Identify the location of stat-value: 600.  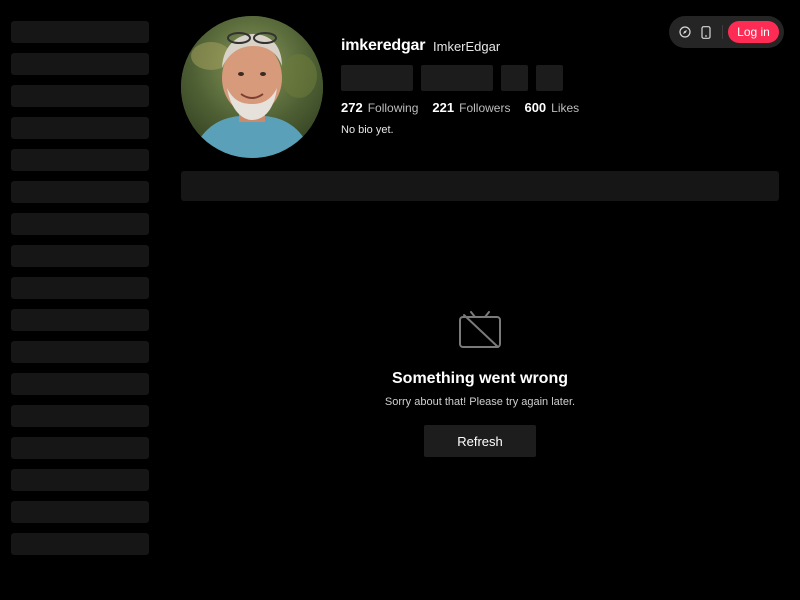
(535, 107).